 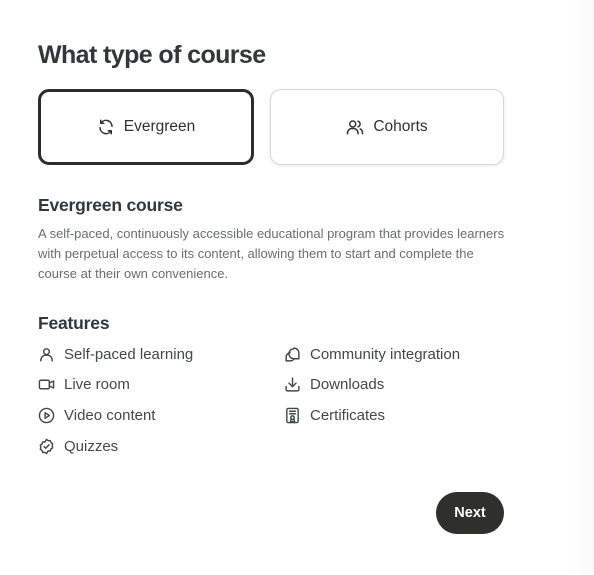 I want to click on feature-community-integration: Community integration, so click(x=372, y=354).